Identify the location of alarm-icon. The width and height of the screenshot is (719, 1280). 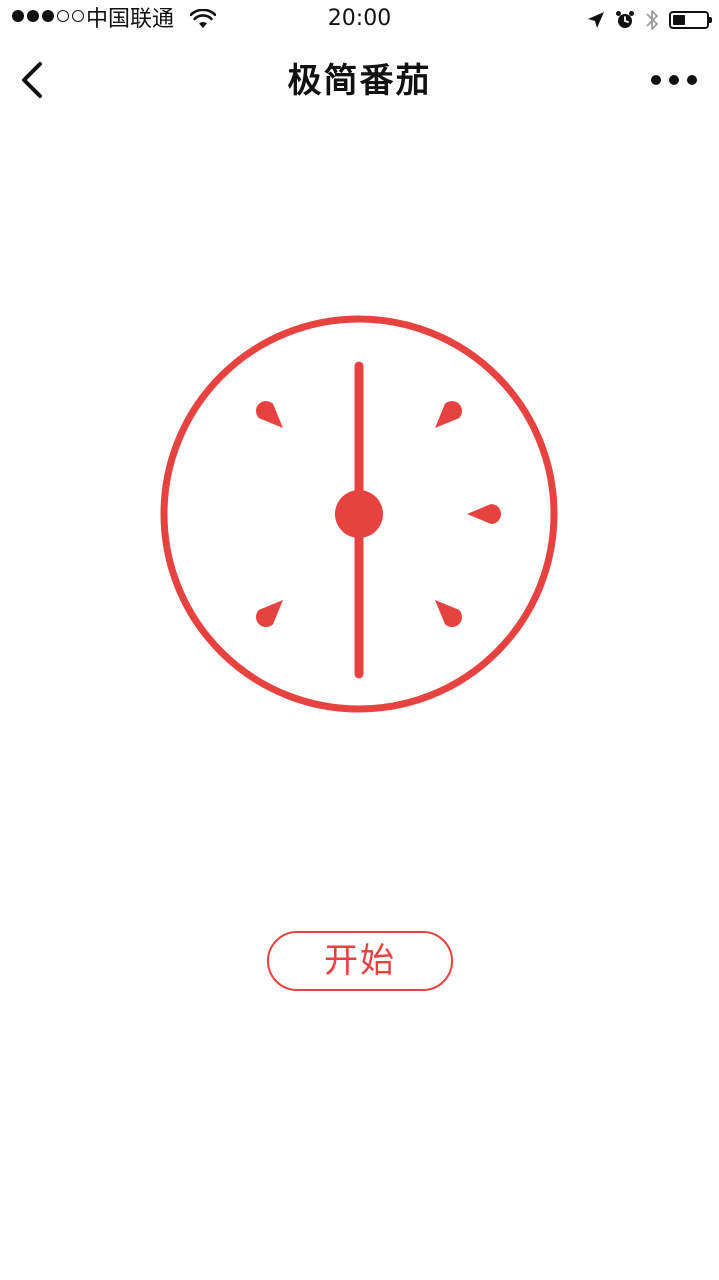
(625, 19).